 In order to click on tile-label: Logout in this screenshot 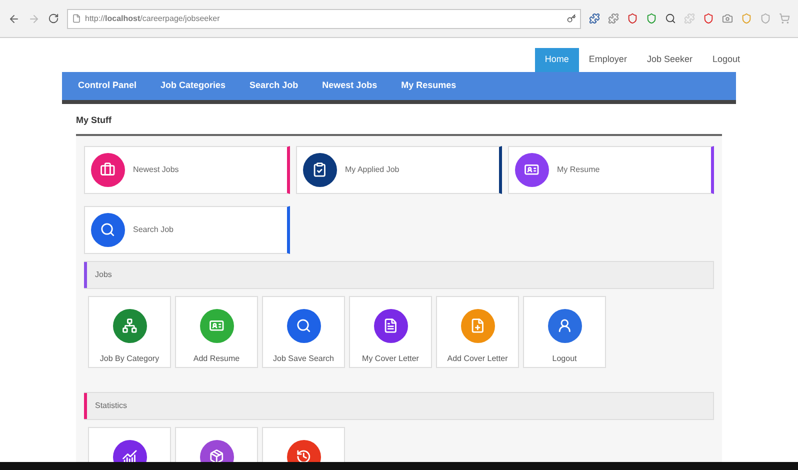, I will do `click(564, 358)`.